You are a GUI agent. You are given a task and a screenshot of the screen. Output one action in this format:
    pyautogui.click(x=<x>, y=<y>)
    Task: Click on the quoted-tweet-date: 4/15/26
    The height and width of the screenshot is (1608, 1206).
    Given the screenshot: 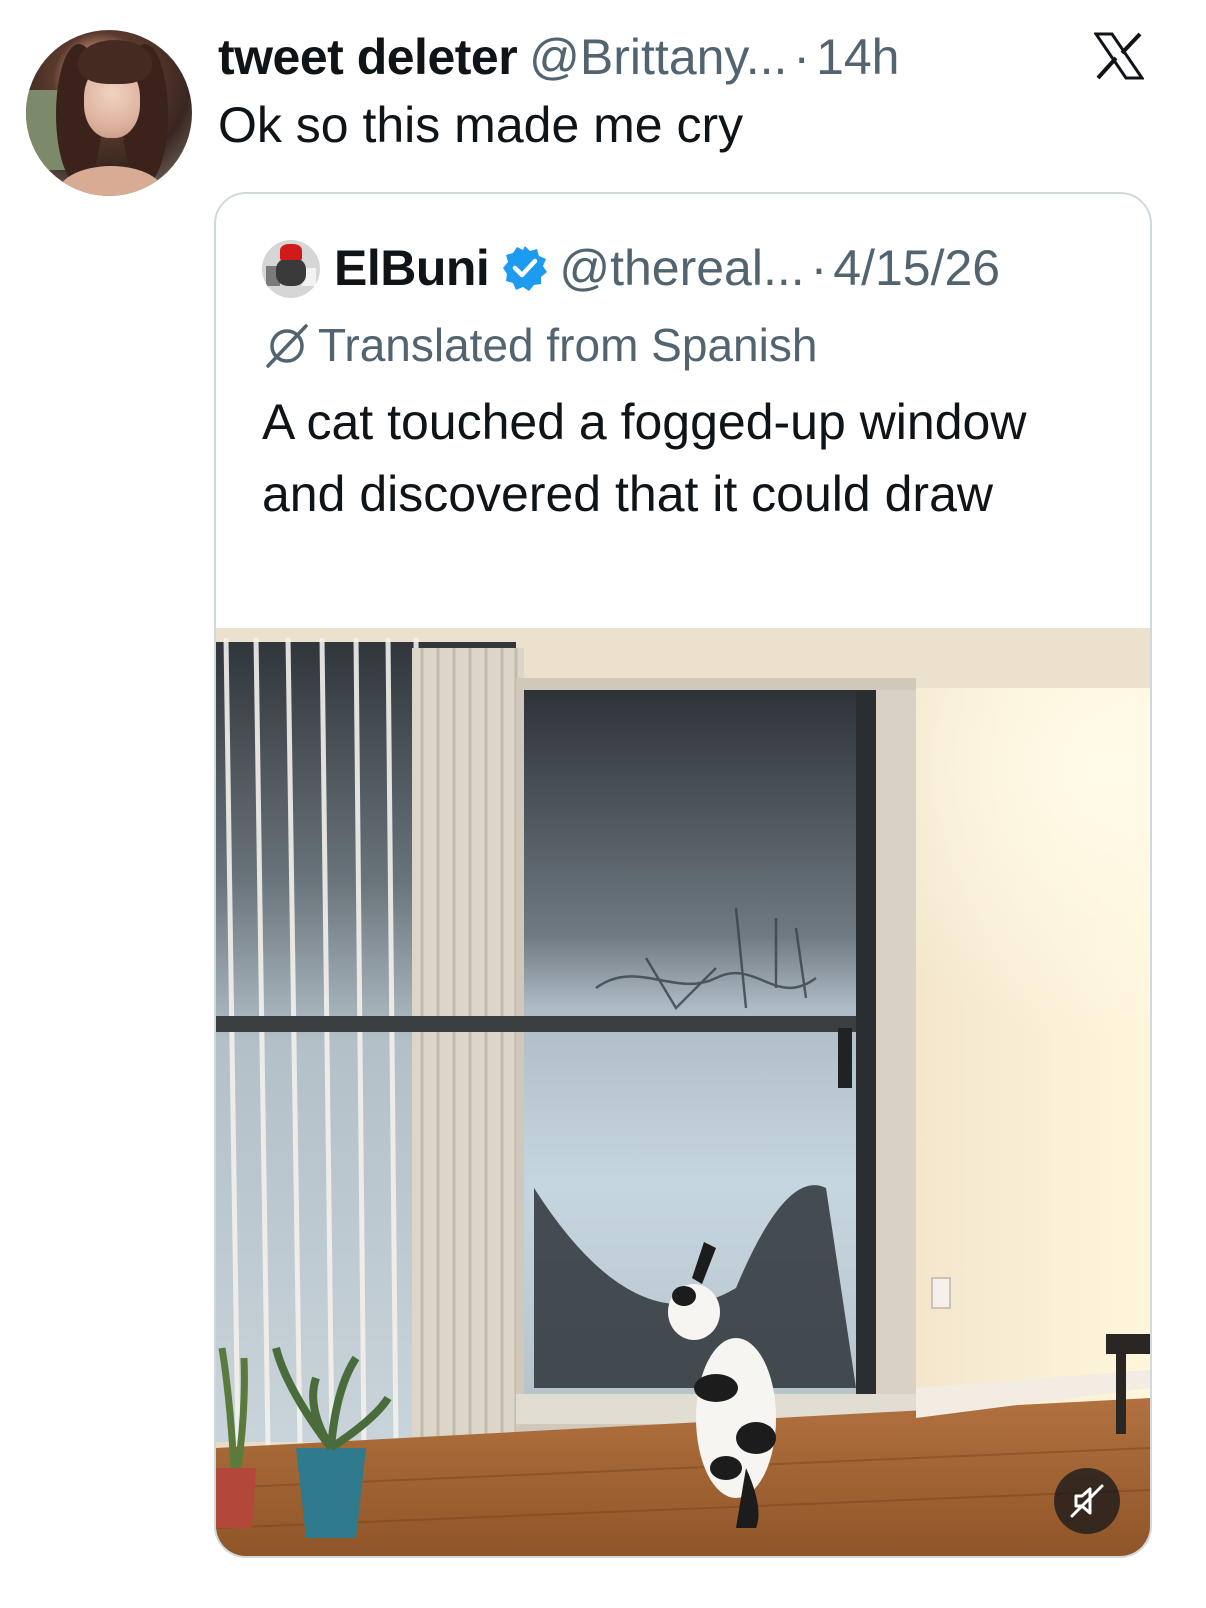 What is the action you would take?
    pyautogui.click(x=916, y=268)
    